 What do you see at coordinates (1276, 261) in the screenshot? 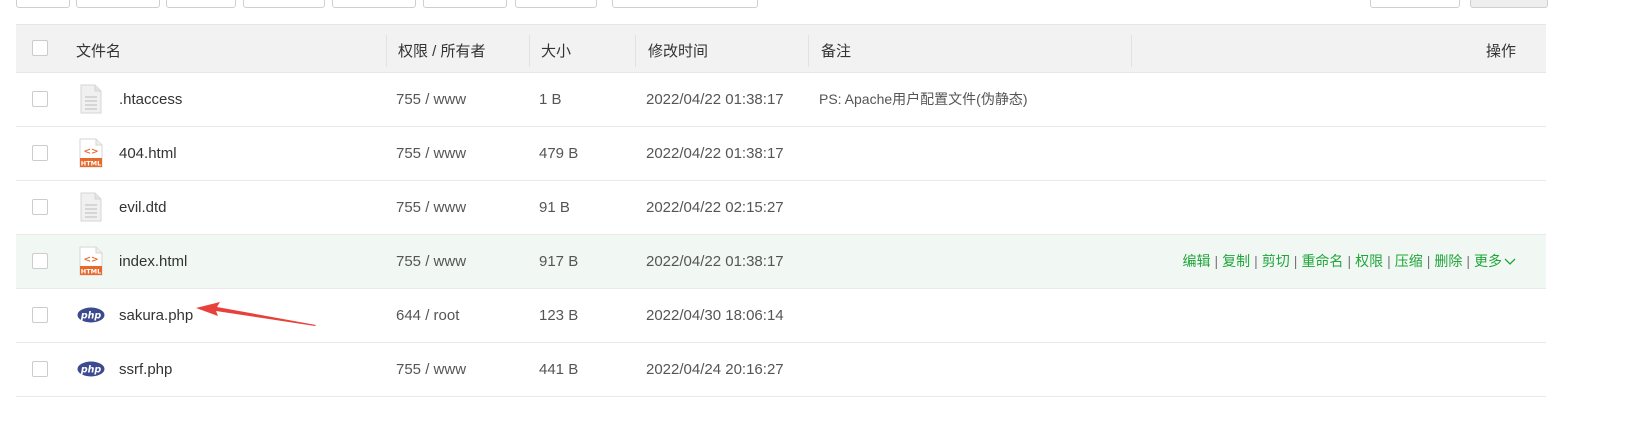
I see `cut-link: 剪切` at bounding box center [1276, 261].